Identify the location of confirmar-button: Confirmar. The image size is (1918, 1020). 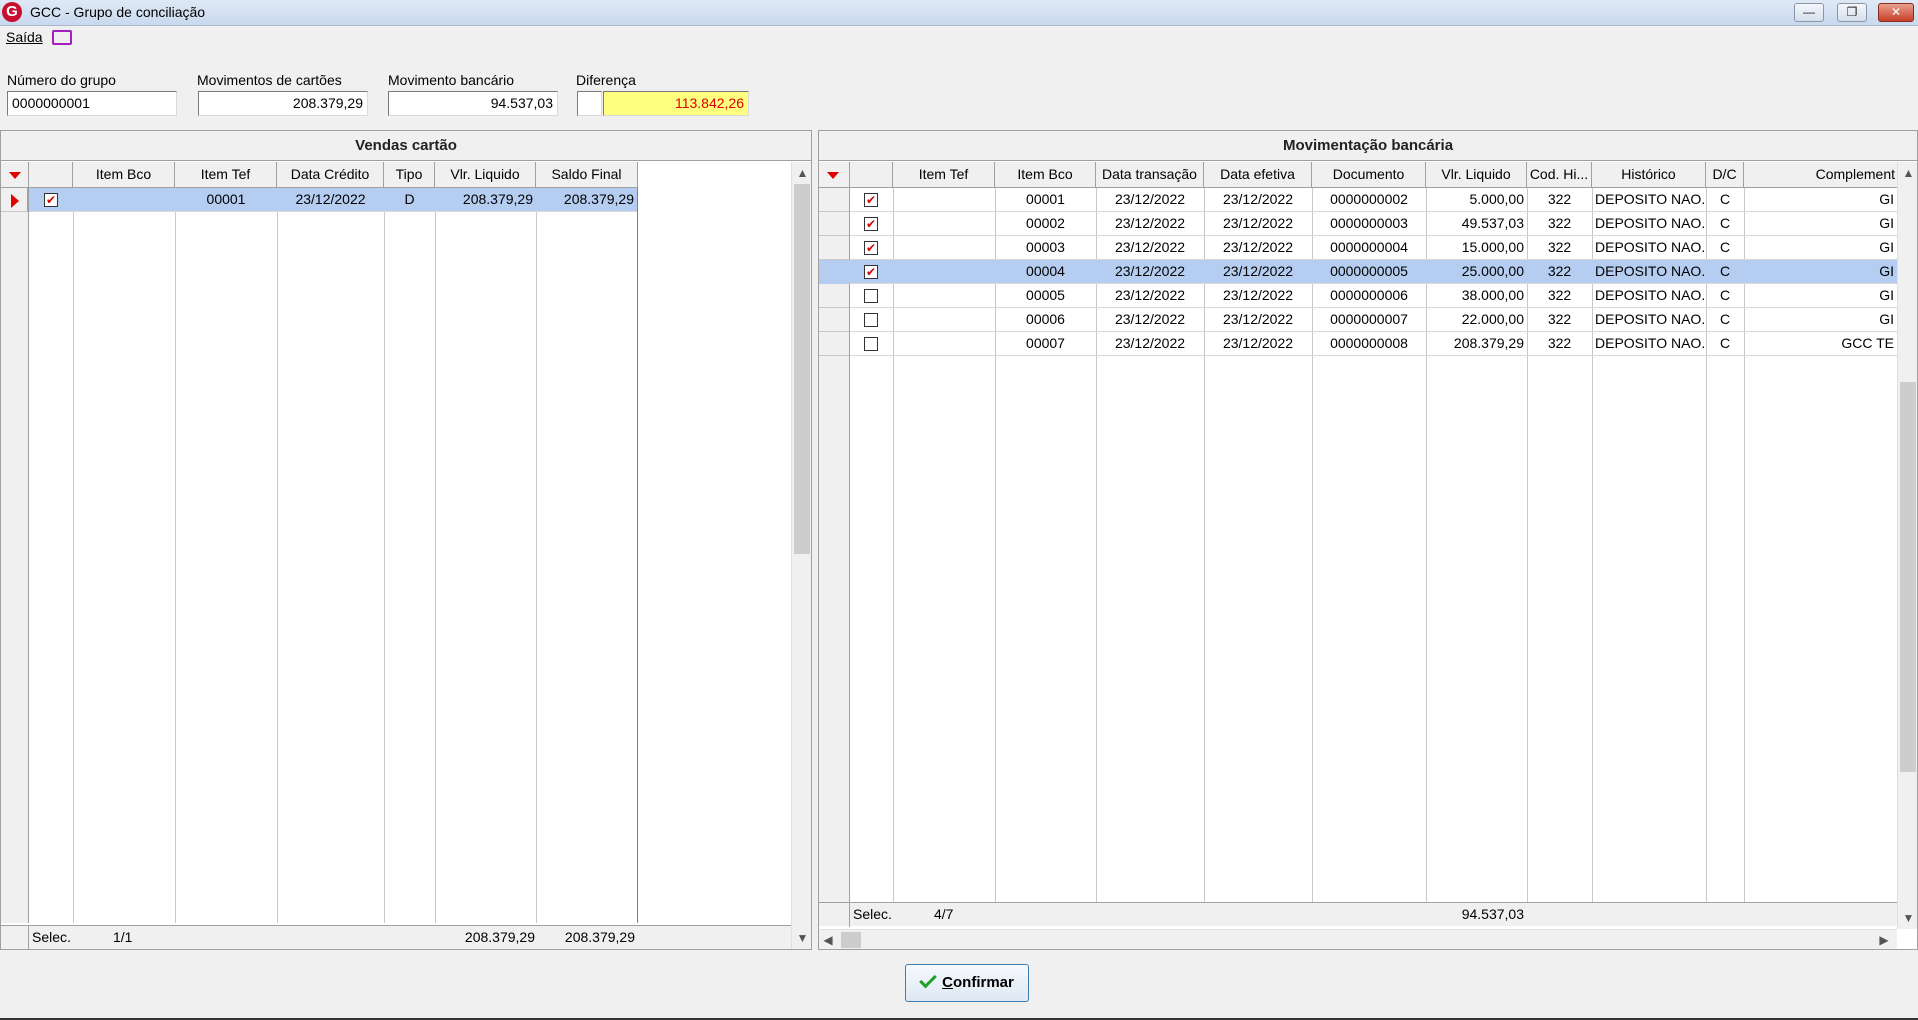
(967, 983).